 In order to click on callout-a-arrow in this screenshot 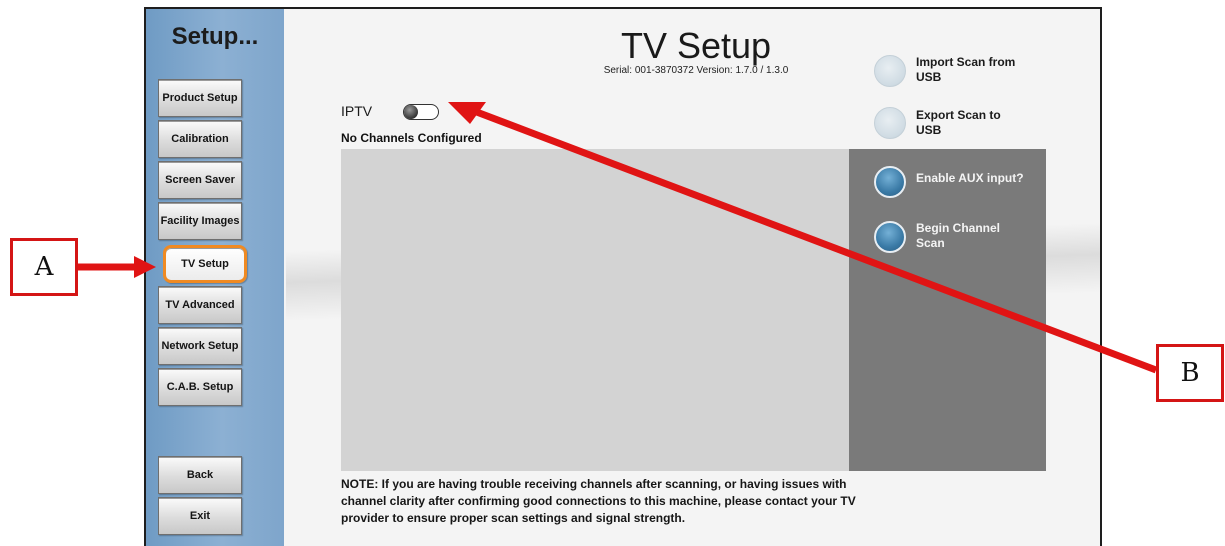, I will do `click(117, 267)`.